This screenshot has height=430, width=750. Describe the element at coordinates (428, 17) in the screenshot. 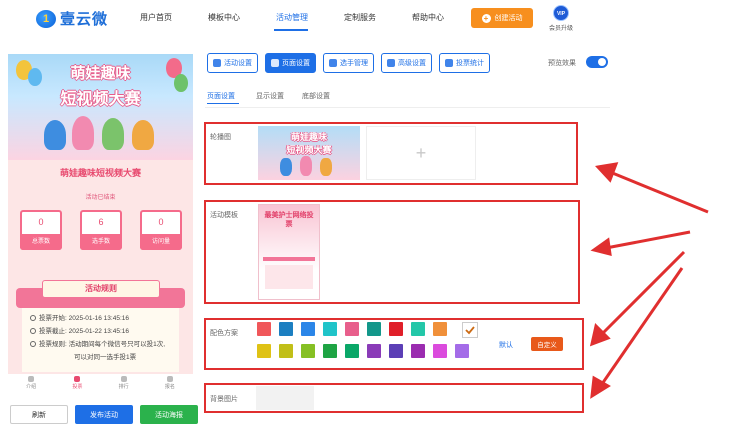

I see `nav-help: 帮助中心` at that location.